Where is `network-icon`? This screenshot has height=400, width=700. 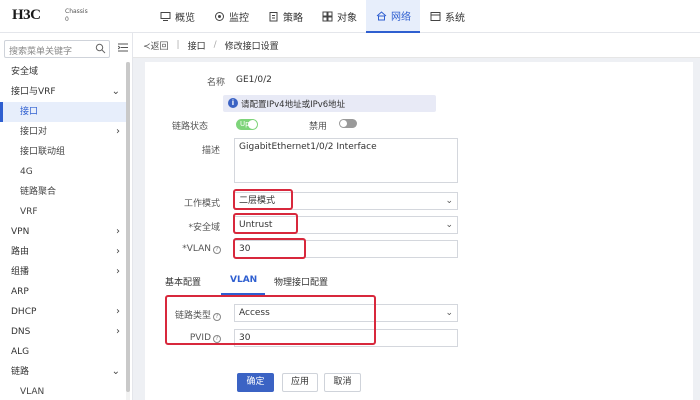
network-icon is located at coordinates (381, 16).